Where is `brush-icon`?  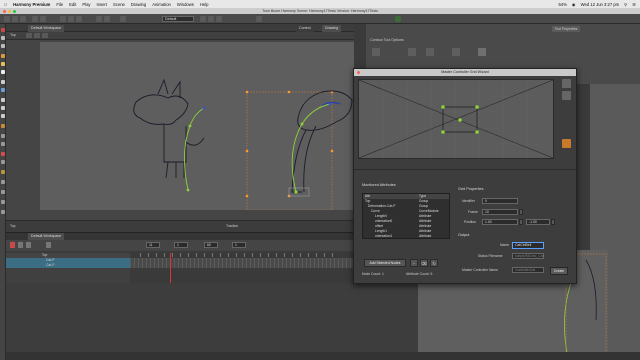 brush-icon is located at coordinates (3, 56).